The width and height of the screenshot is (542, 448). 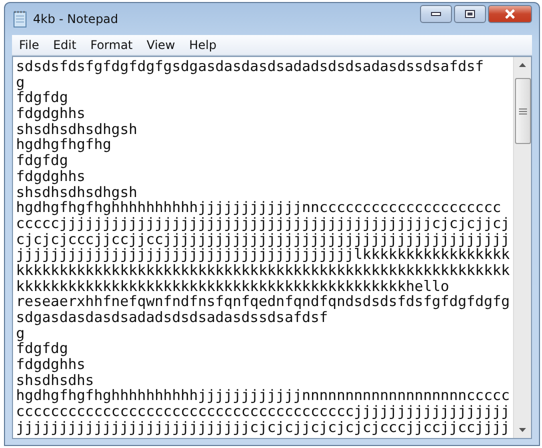 What do you see at coordinates (233, 287) in the screenshot?
I see `text-line: kkkkkkkkkkkkkkkkkkkkkkkkkkkkkkkkkkkkkkkkkkkkkhello` at bounding box center [233, 287].